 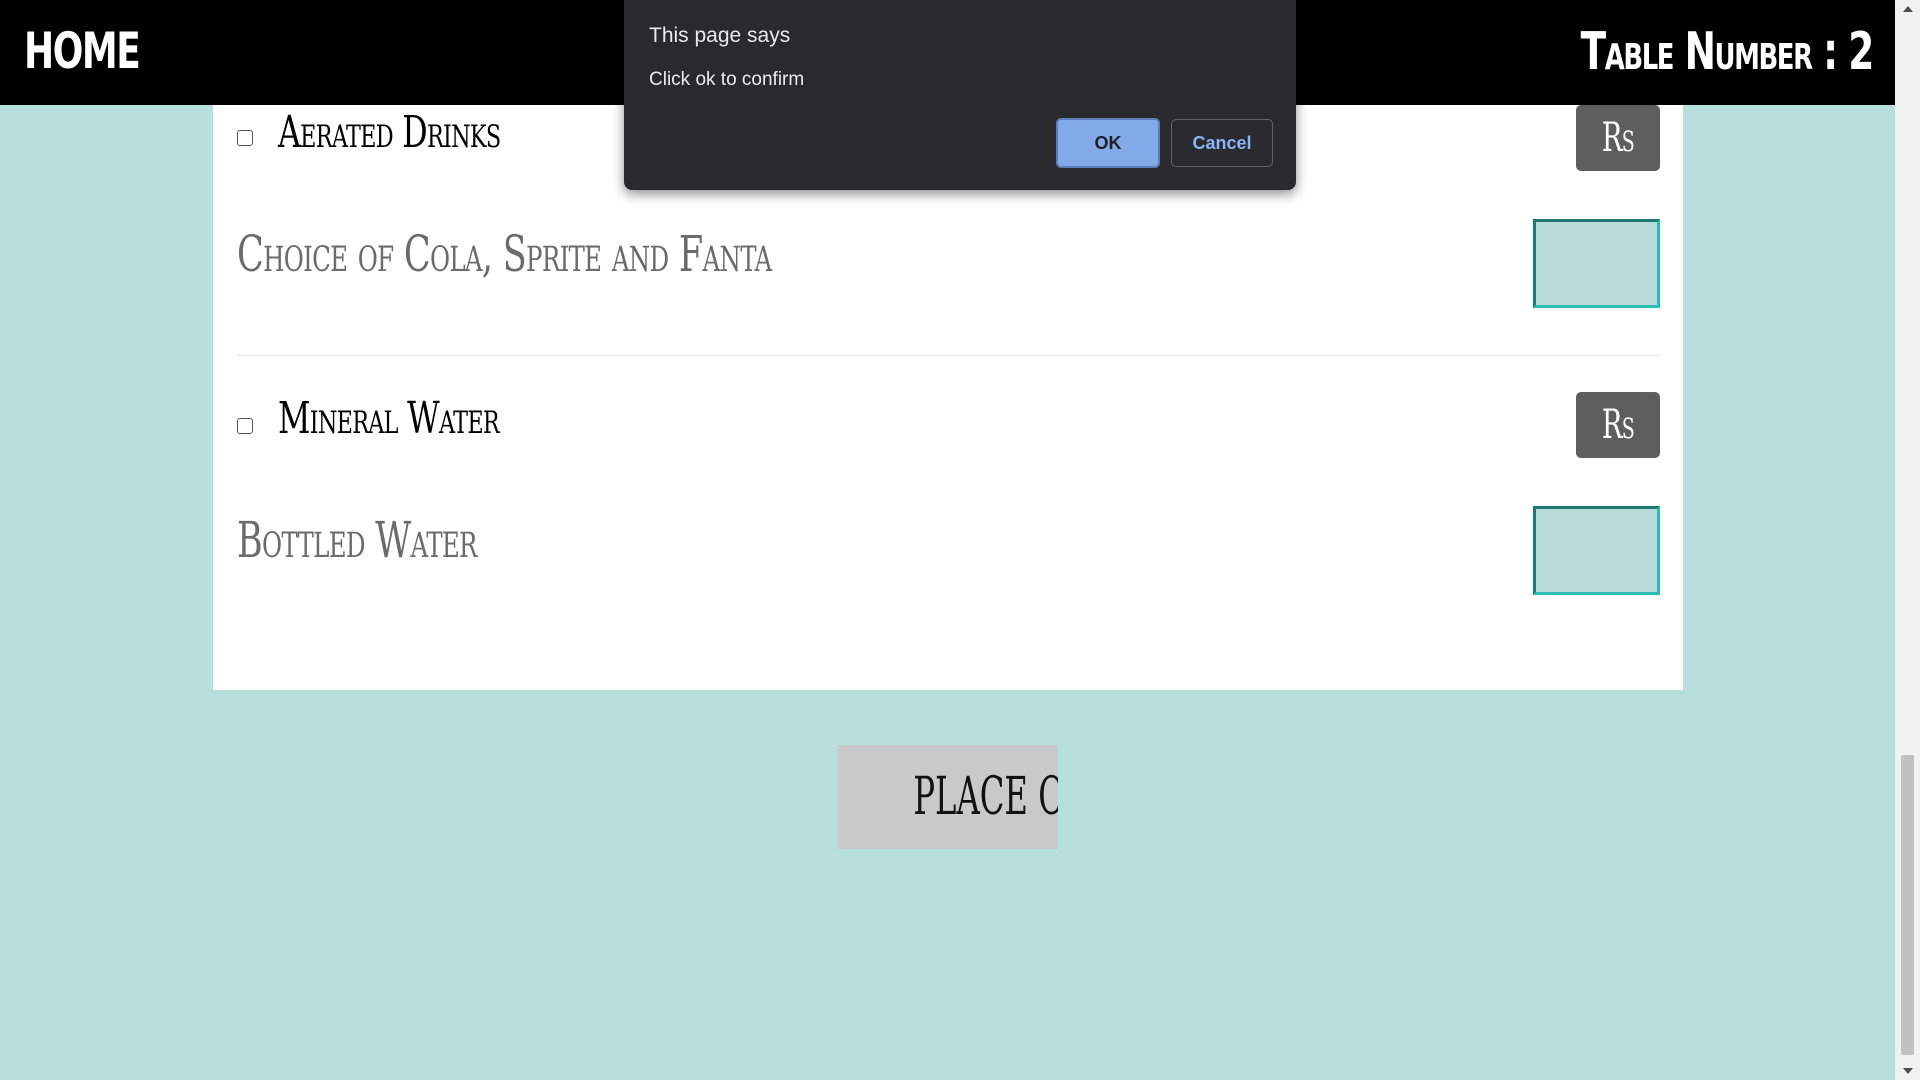 I want to click on place-order-label: PLACE ORDER, so click(x=985, y=797).